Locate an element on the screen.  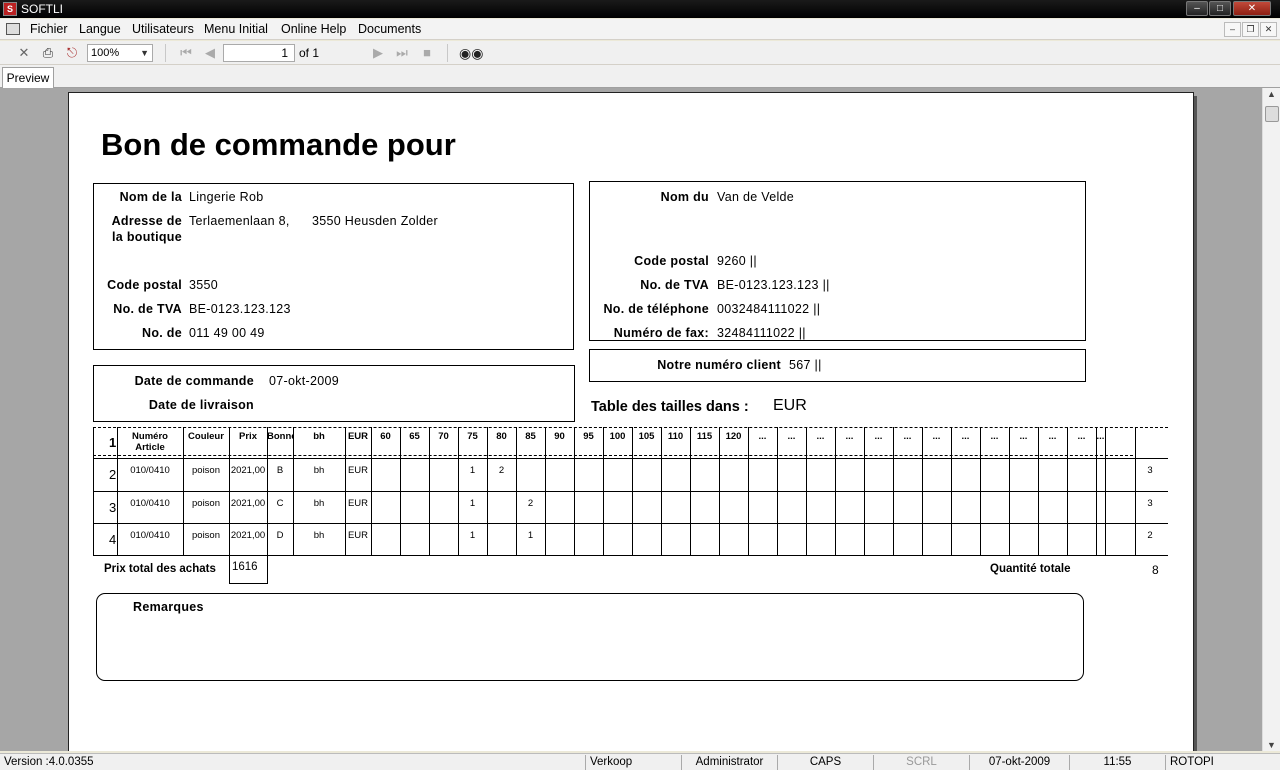
client-number-value: 567 || is located at coordinates (805, 365).